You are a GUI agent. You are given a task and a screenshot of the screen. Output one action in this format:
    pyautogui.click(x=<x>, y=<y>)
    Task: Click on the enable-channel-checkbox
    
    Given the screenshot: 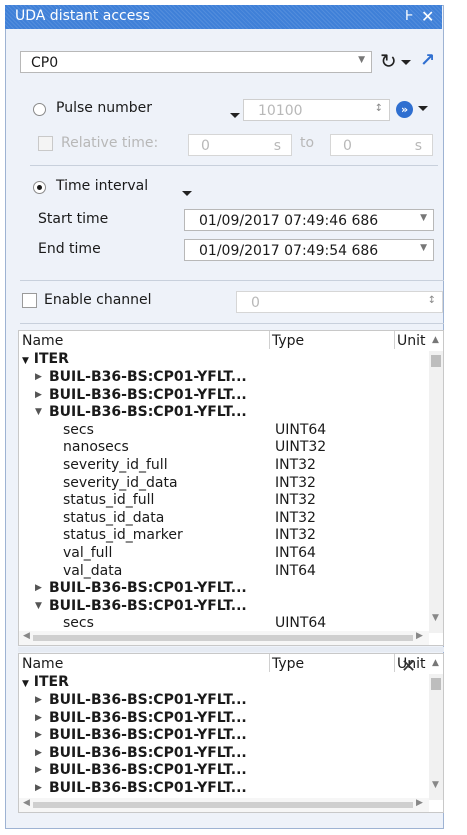 What is the action you would take?
    pyautogui.click(x=29, y=300)
    